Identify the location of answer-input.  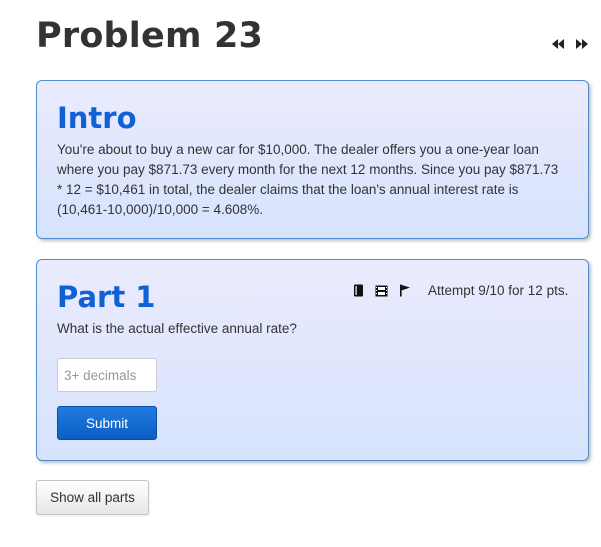
(107, 375).